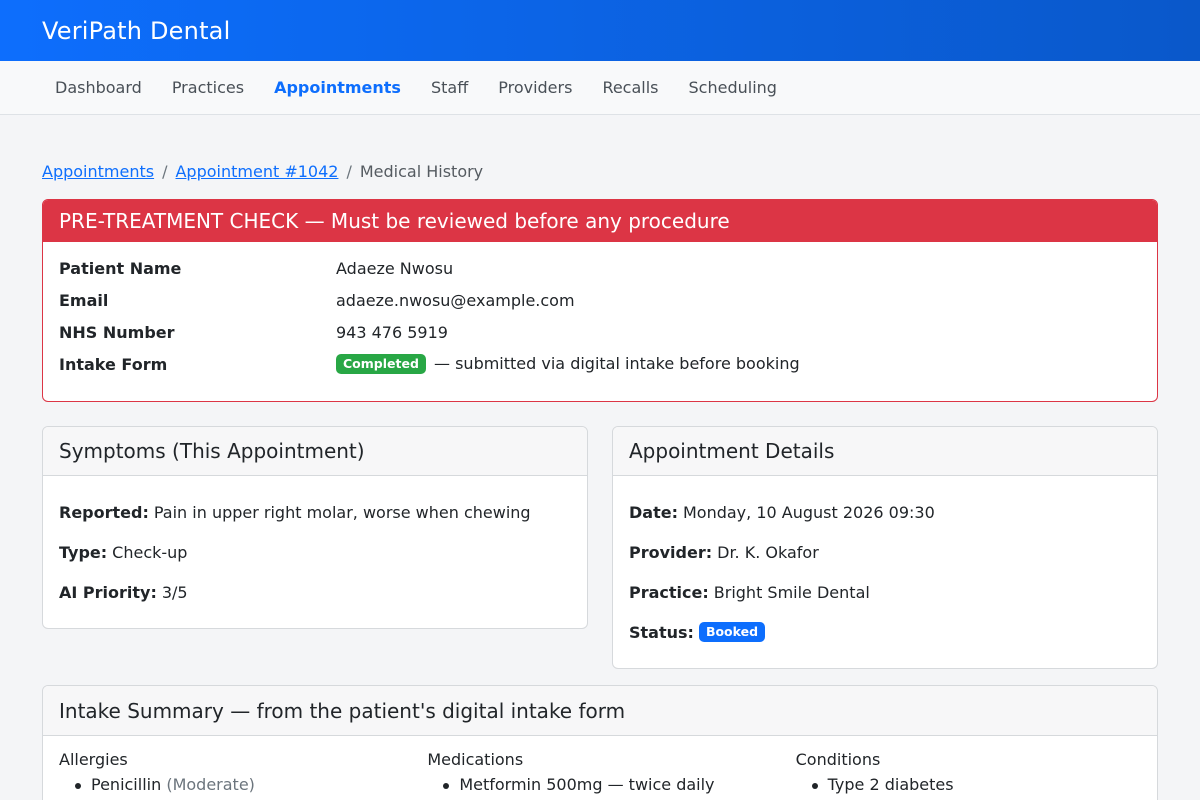  What do you see at coordinates (98, 171) in the screenshot?
I see `breadcrumb-appointments-link: Appointments` at bounding box center [98, 171].